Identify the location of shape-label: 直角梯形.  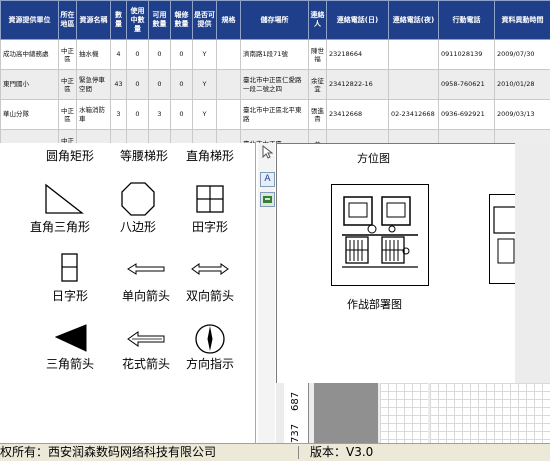
(210, 155).